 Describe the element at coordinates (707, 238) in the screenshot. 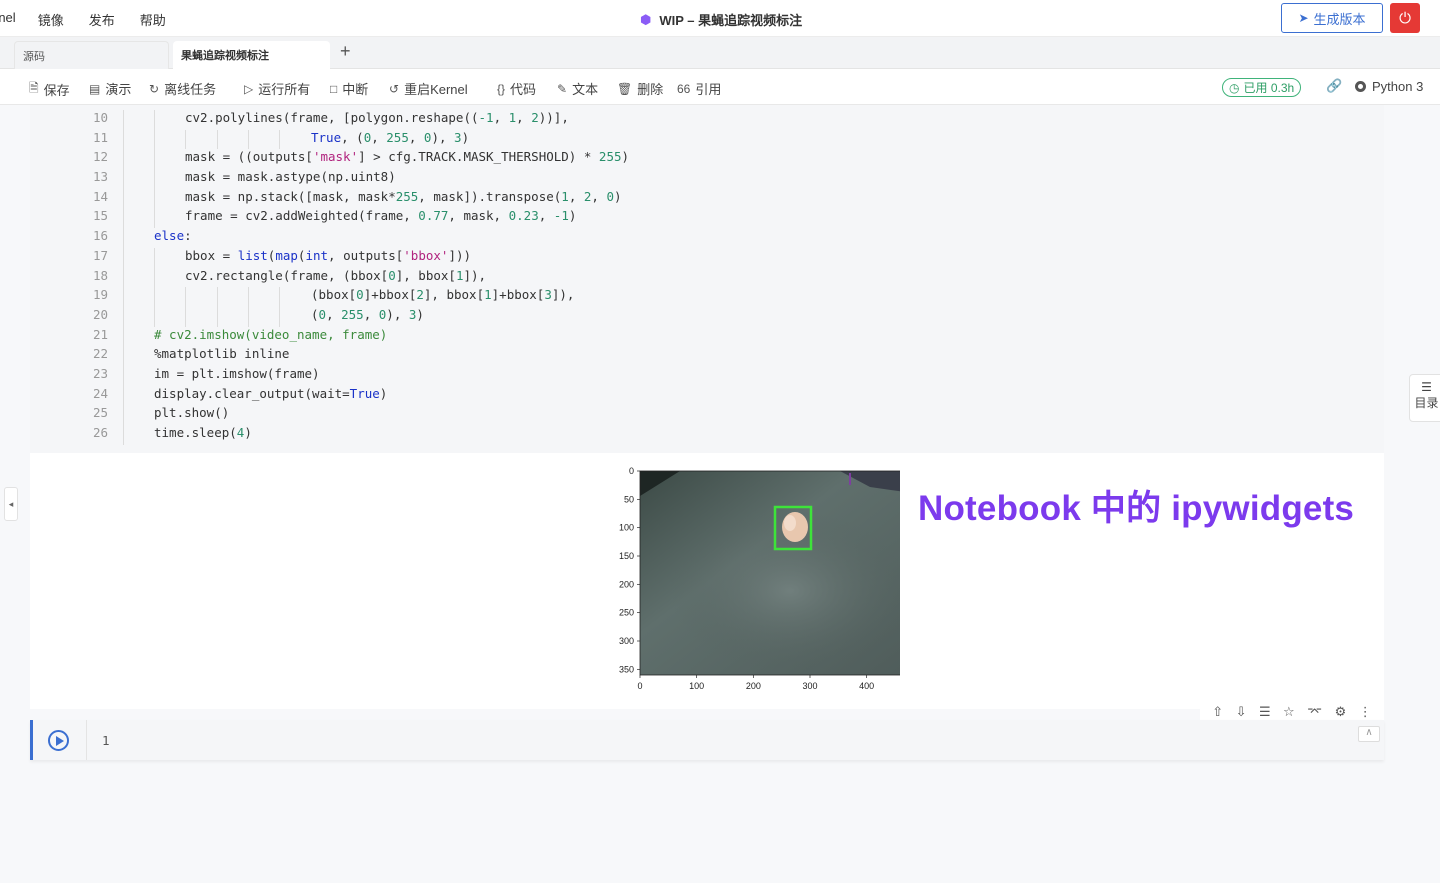

I see `code-line: 16 else:` at that location.